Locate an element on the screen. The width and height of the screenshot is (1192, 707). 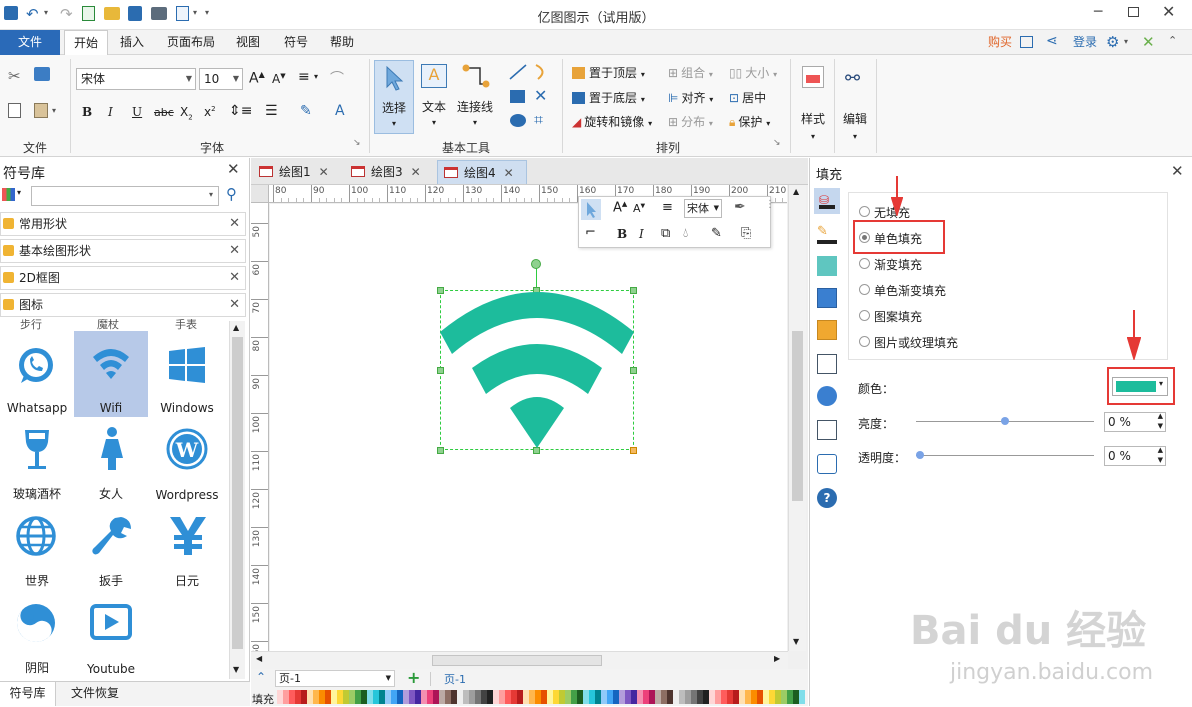
category-basic-drawing: 基本绘图形状 ✕ is located at coordinates (123, 251).